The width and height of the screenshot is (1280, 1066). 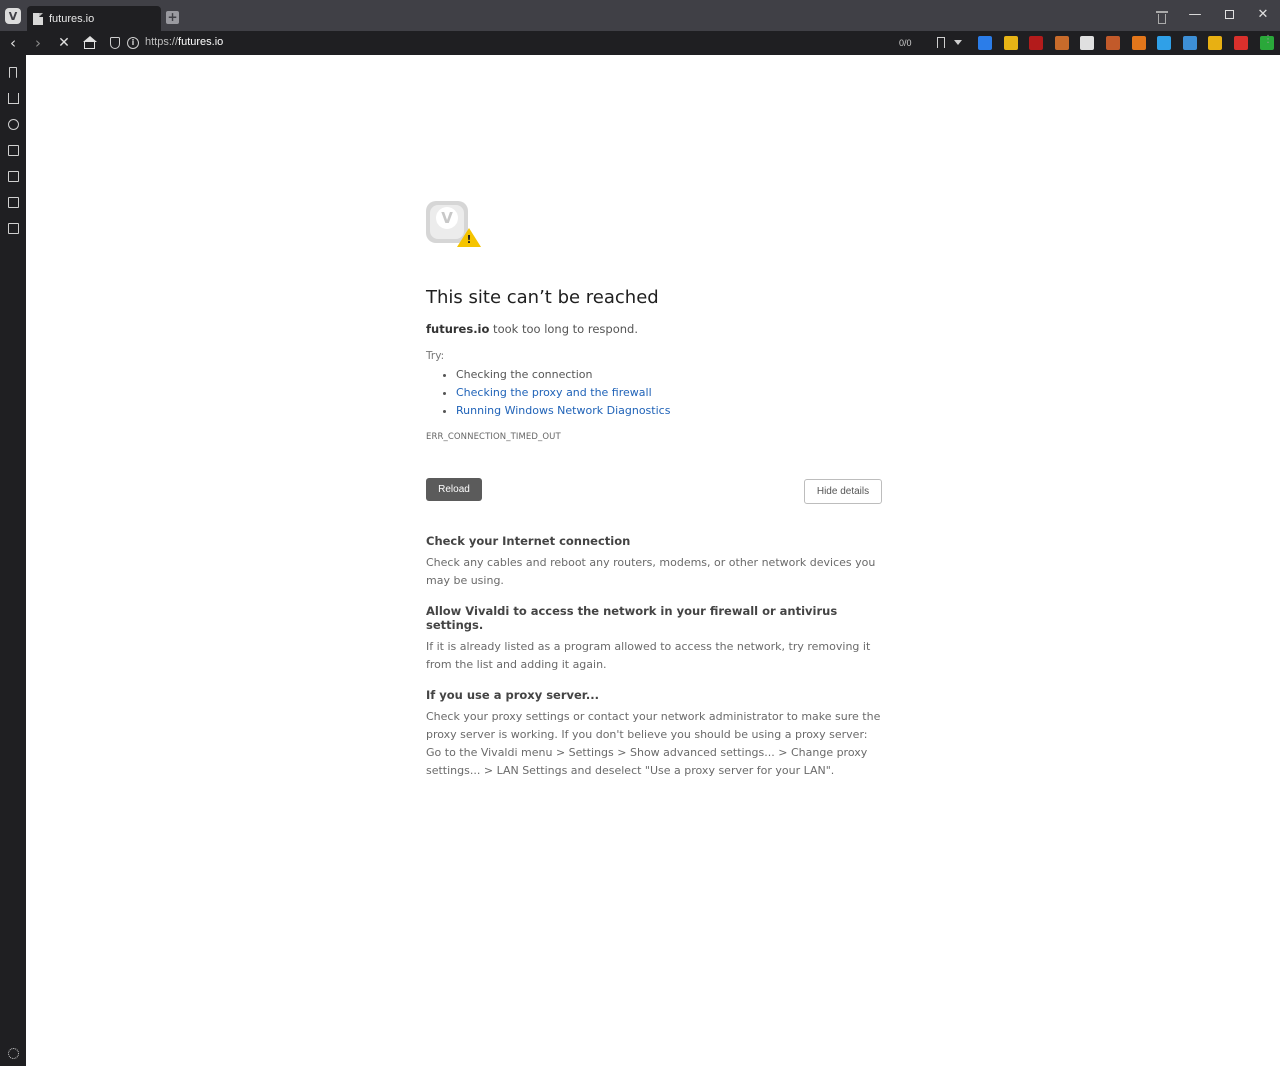 I want to click on tab-title: futures.io, so click(x=72, y=18).